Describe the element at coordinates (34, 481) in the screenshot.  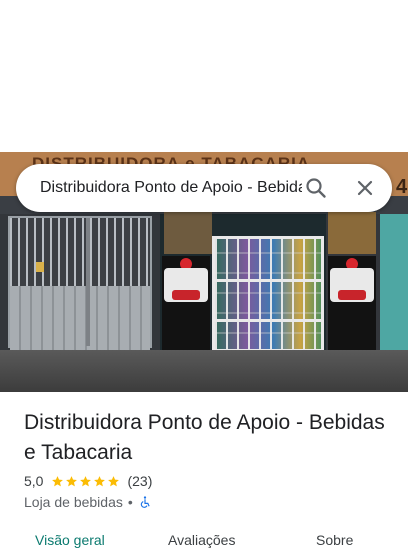
I see `rating-value: 5,0` at that location.